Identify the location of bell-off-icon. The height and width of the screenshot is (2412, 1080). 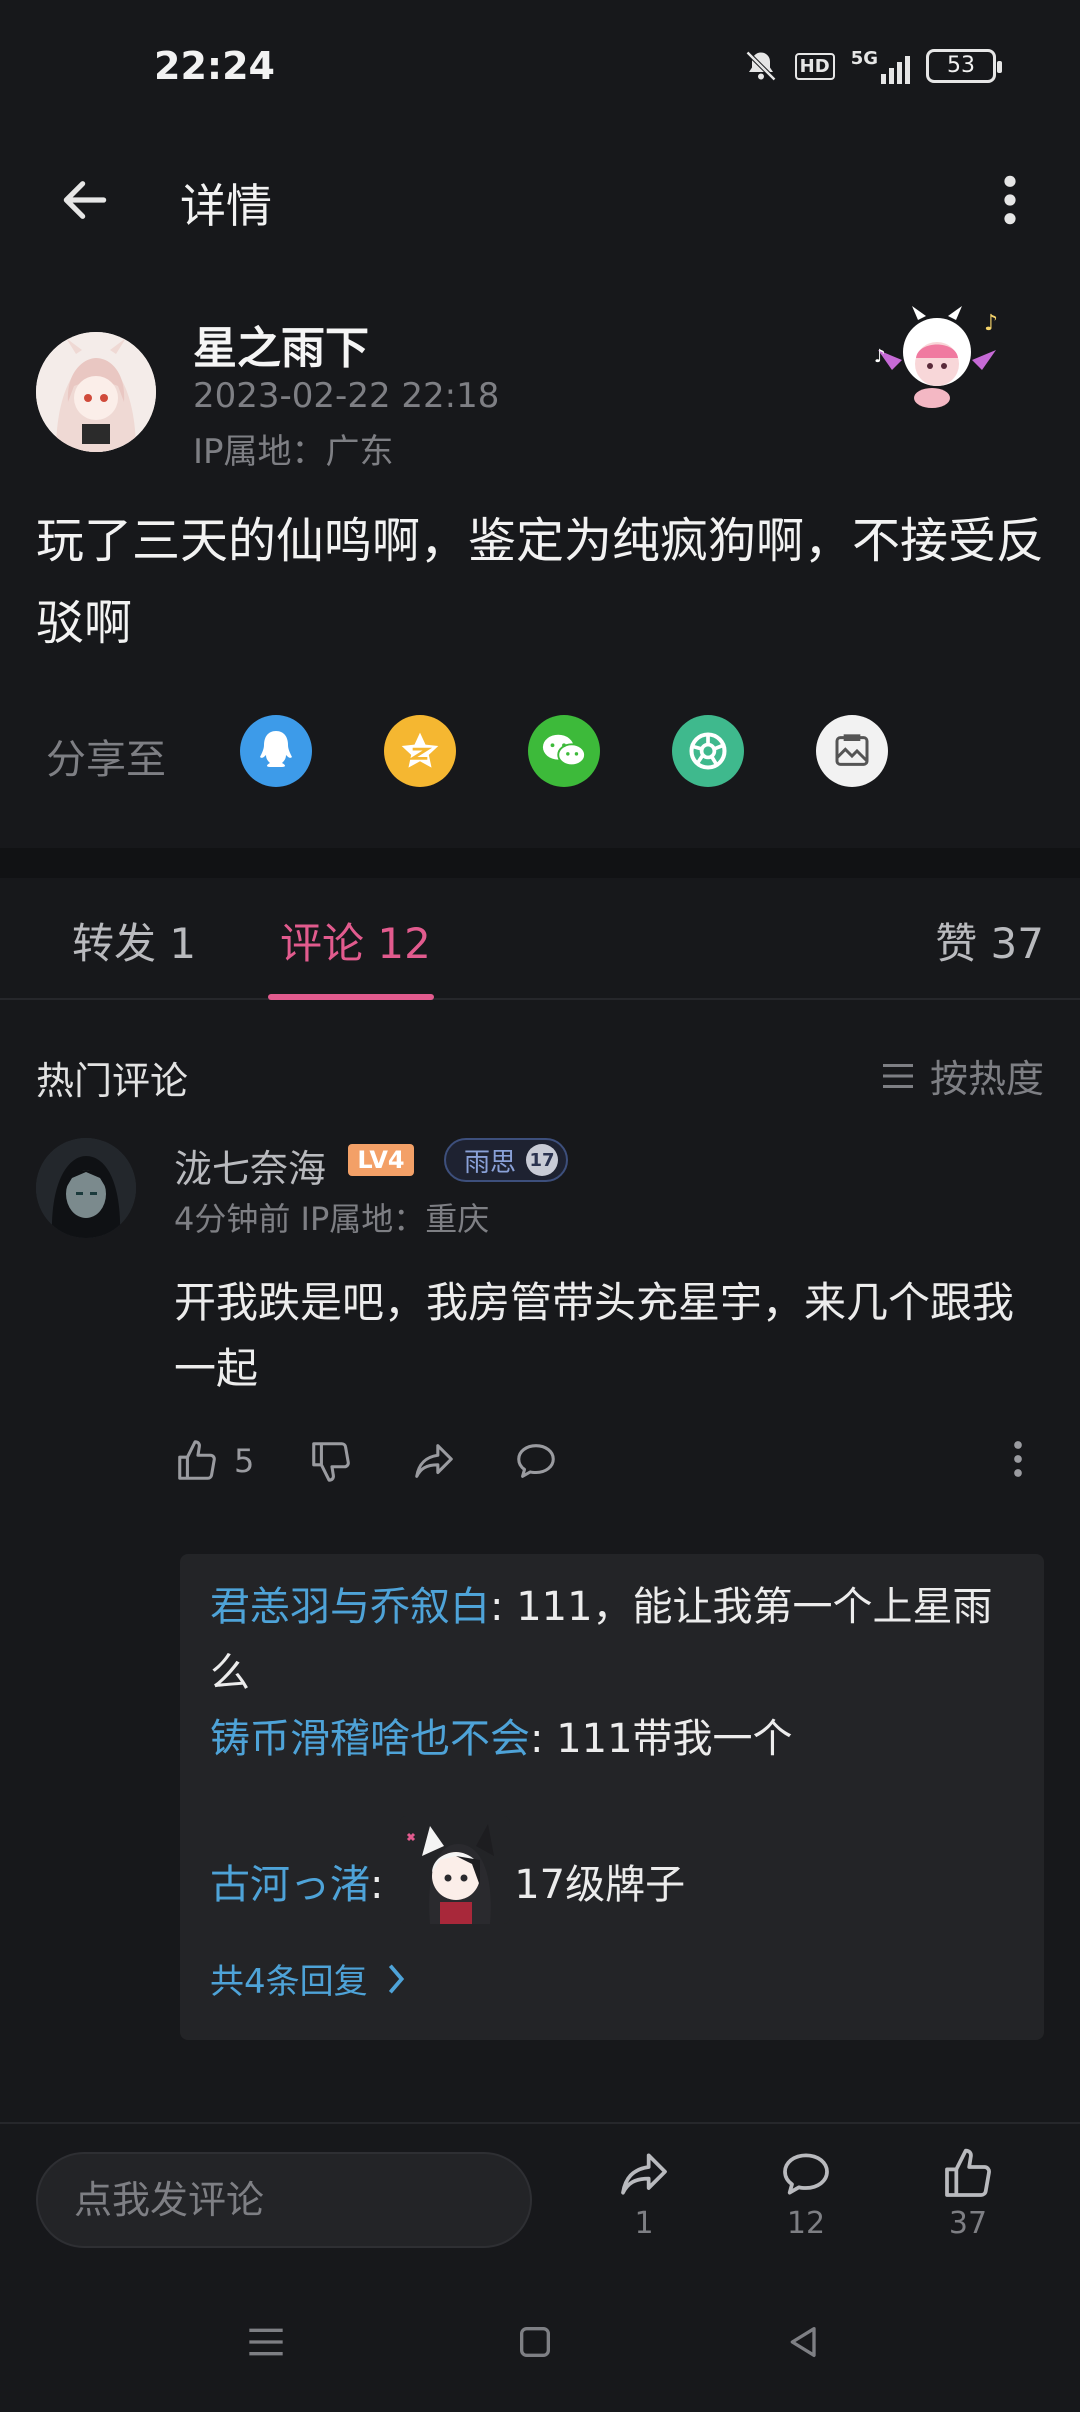
(761, 66).